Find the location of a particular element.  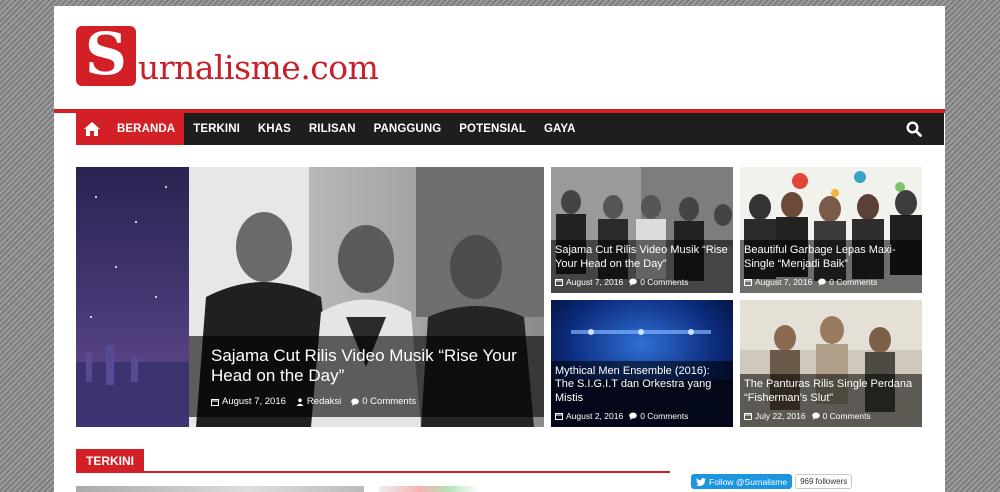

home-icon is located at coordinates (92, 129).